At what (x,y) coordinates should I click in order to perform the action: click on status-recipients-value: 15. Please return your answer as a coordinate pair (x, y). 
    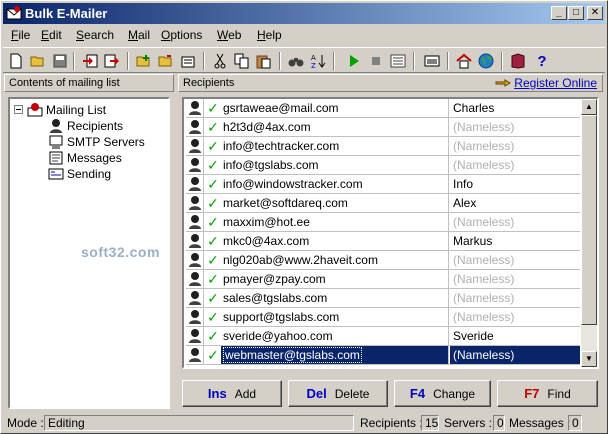
    Looking at the image, I should click on (430, 423).